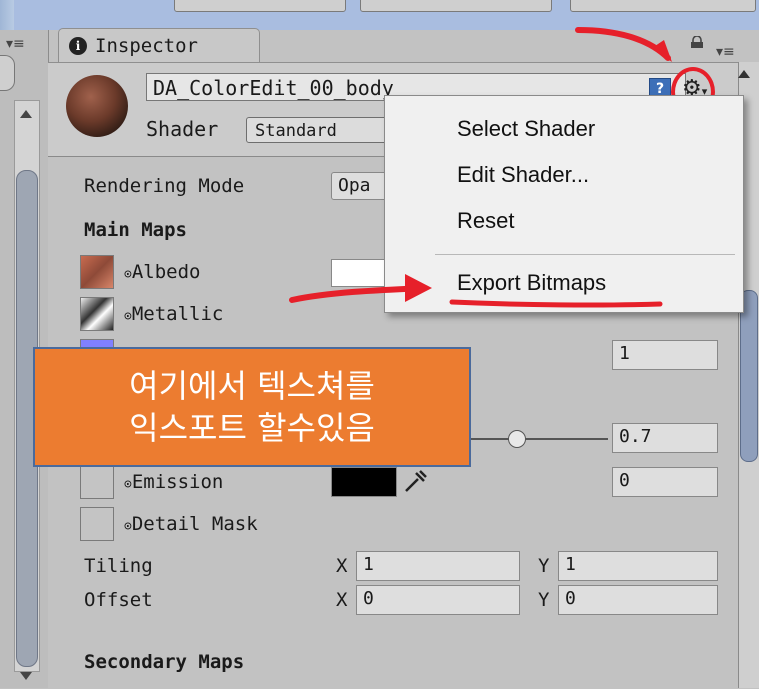  Describe the element at coordinates (544, 600) in the screenshot. I see `offset-y-label: Y` at that location.